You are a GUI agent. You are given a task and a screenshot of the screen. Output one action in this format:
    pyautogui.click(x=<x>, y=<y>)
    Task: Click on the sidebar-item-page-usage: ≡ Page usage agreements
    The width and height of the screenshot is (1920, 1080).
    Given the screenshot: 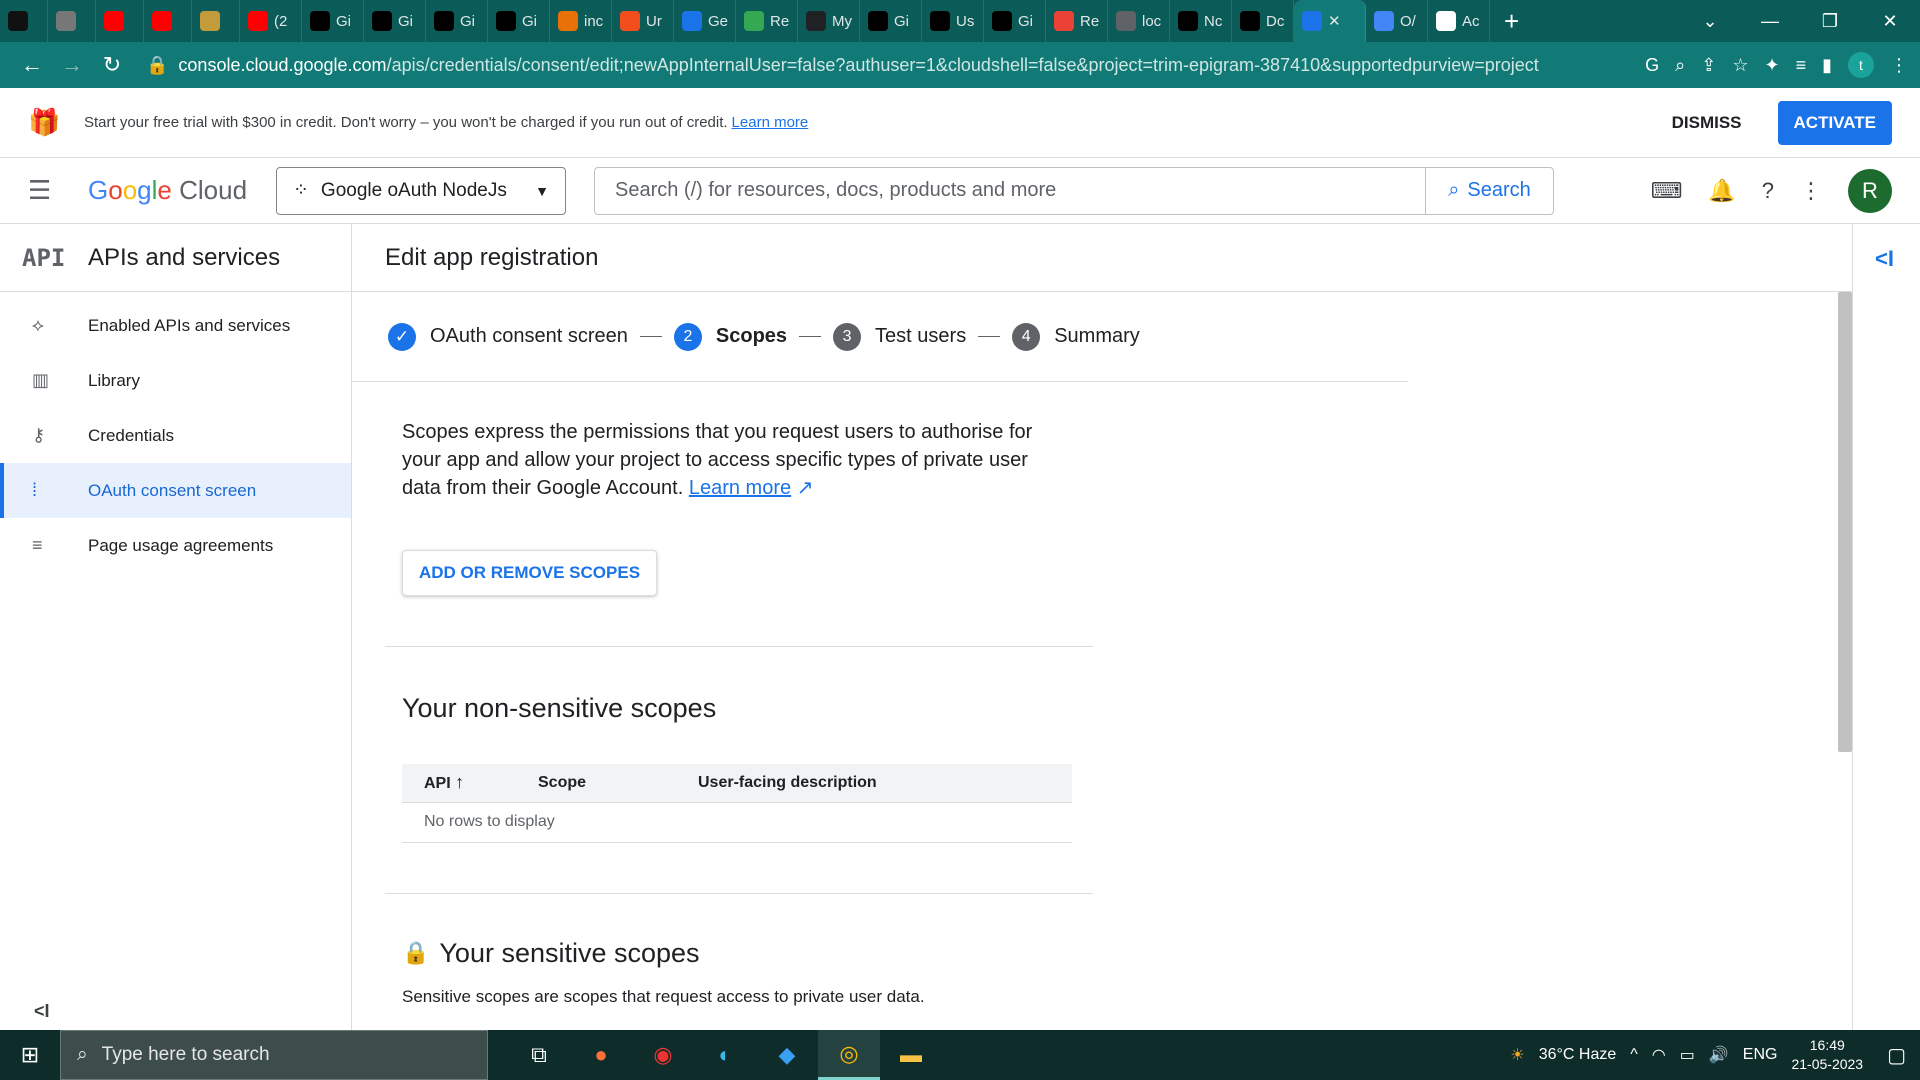 What is the action you would take?
    pyautogui.click(x=175, y=545)
    